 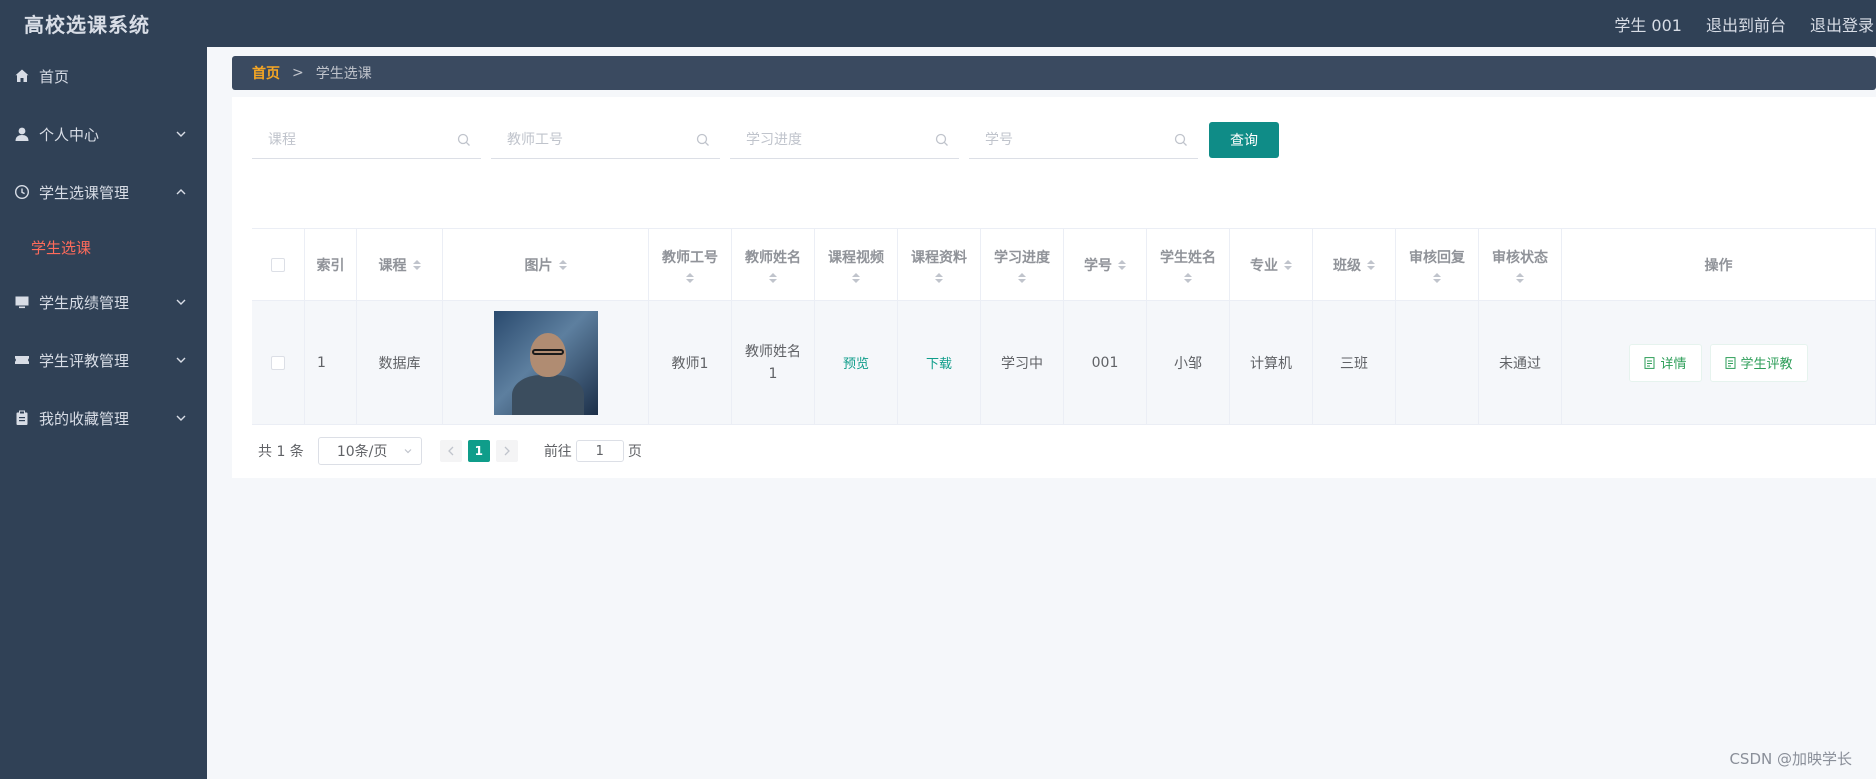 What do you see at coordinates (1347, 265) in the screenshot?
I see `column-header-class: 班级` at bounding box center [1347, 265].